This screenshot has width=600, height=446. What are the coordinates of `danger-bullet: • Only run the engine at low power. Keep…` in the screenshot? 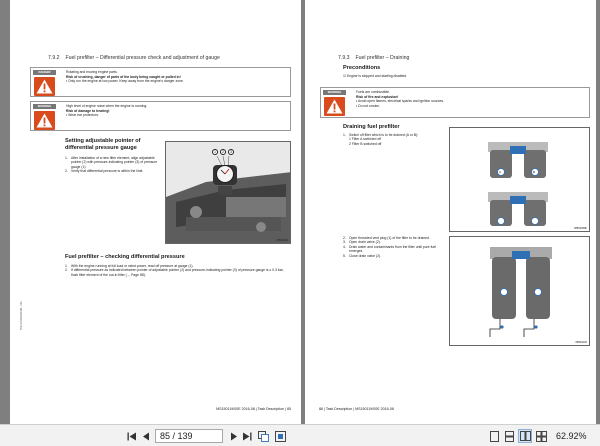 It's located at (125, 81).